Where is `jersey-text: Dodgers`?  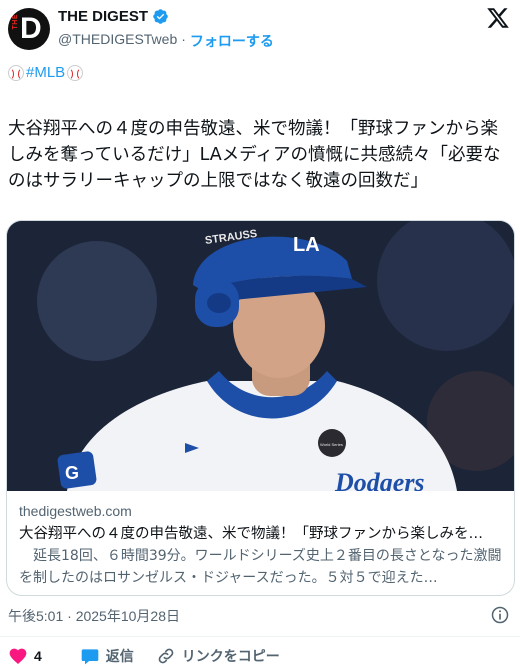 jersey-text: Dodgers is located at coordinates (379, 479).